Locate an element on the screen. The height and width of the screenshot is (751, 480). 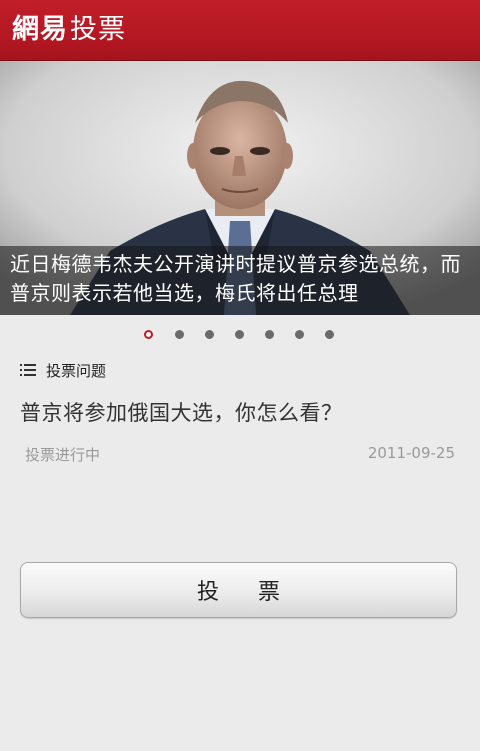
vote-button: 投 票 is located at coordinates (238, 590).